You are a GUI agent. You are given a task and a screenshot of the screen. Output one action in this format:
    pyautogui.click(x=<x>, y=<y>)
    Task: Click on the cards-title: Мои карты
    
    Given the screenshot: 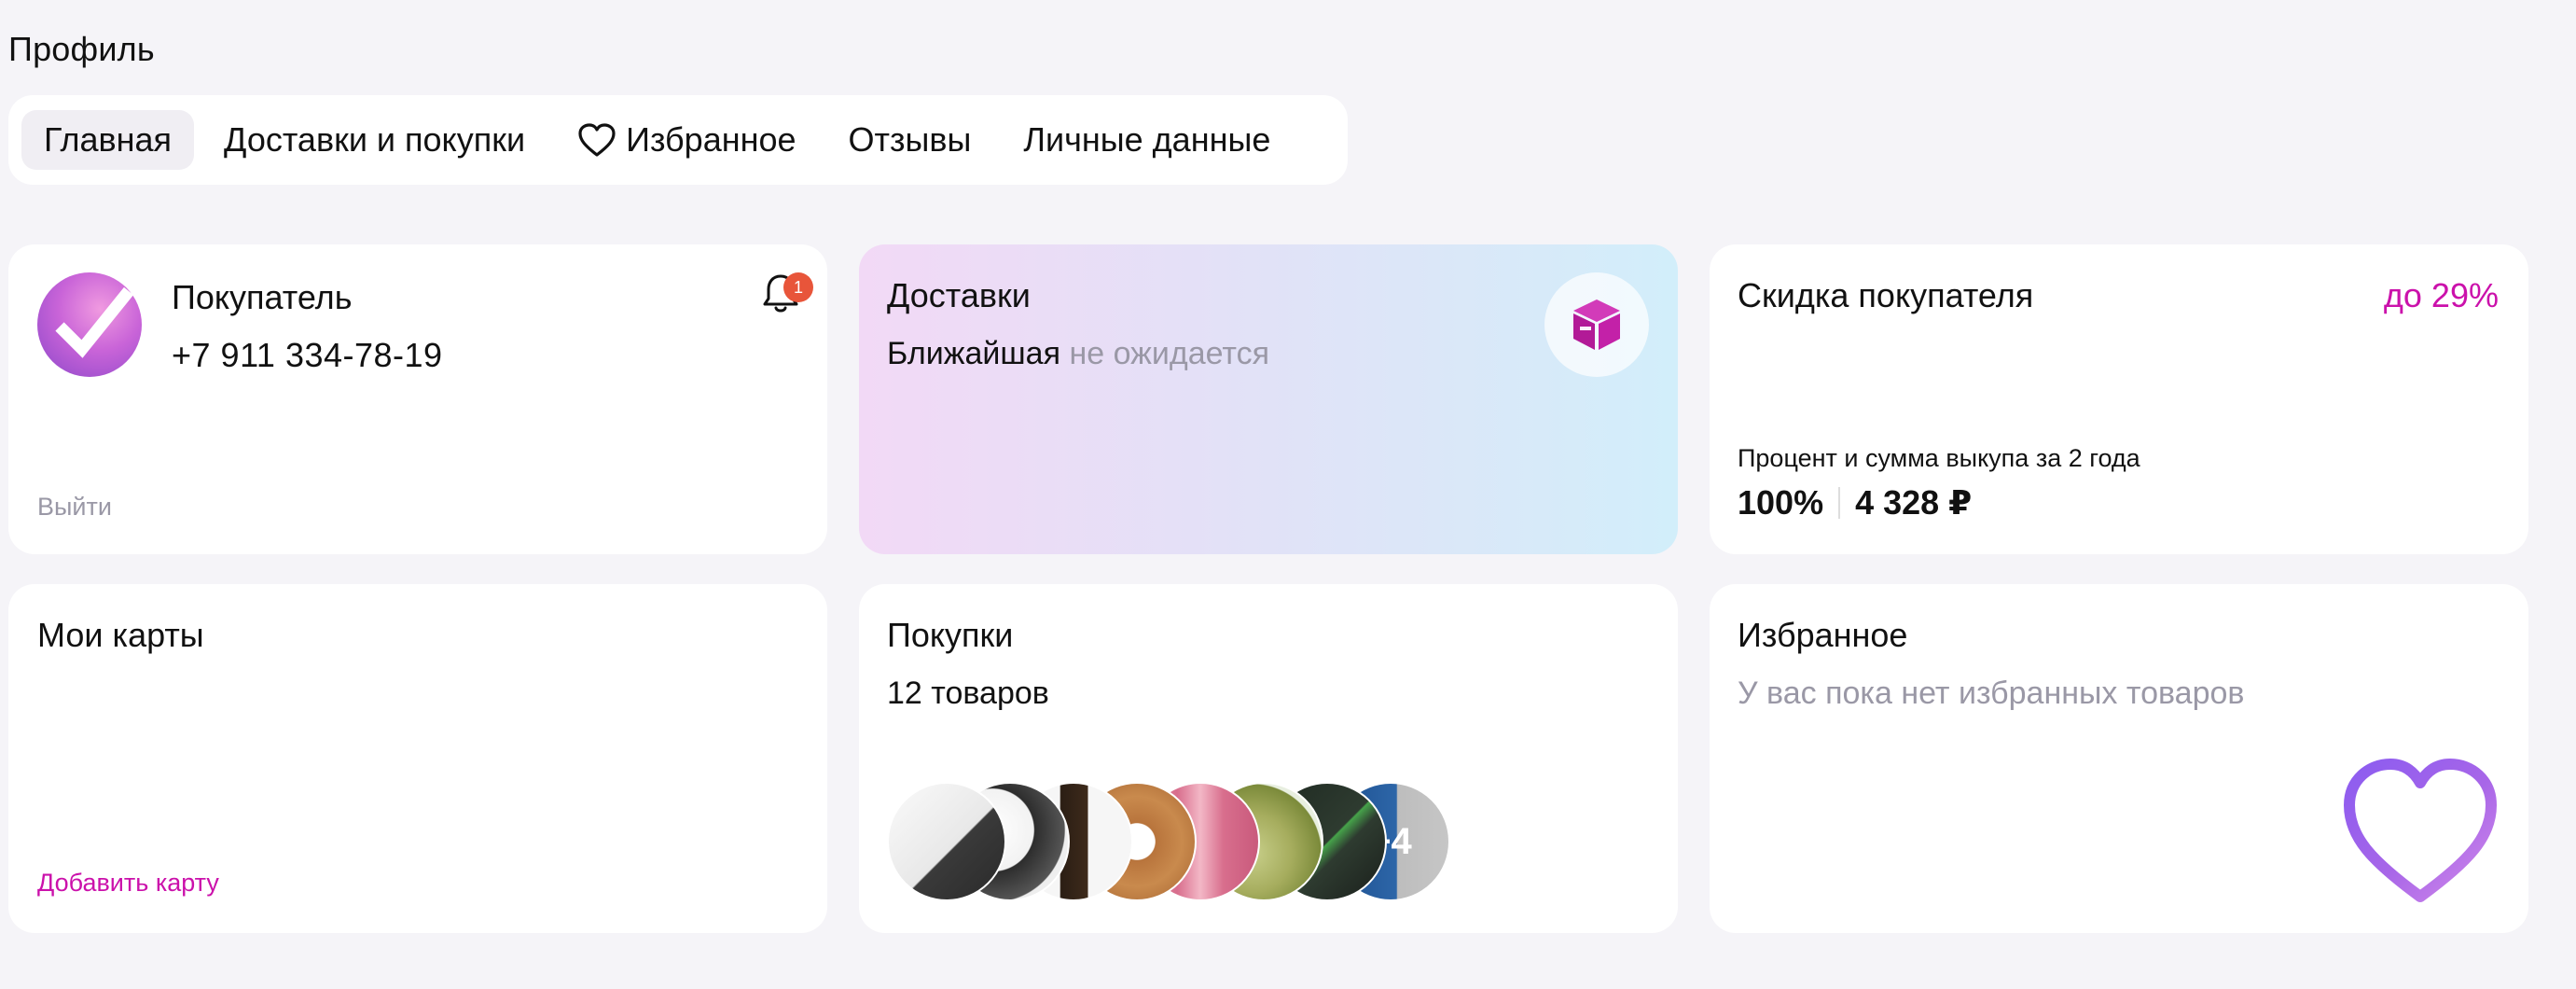 What is the action you would take?
    pyautogui.click(x=120, y=635)
    